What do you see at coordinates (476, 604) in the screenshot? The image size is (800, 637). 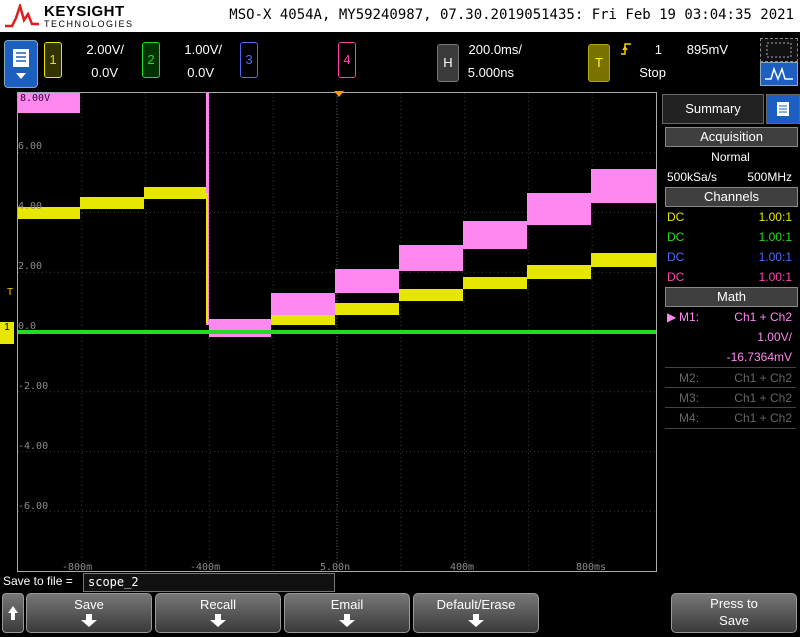 I see `default-erase-softkey-label: Default/Erase` at bounding box center [476, 604].